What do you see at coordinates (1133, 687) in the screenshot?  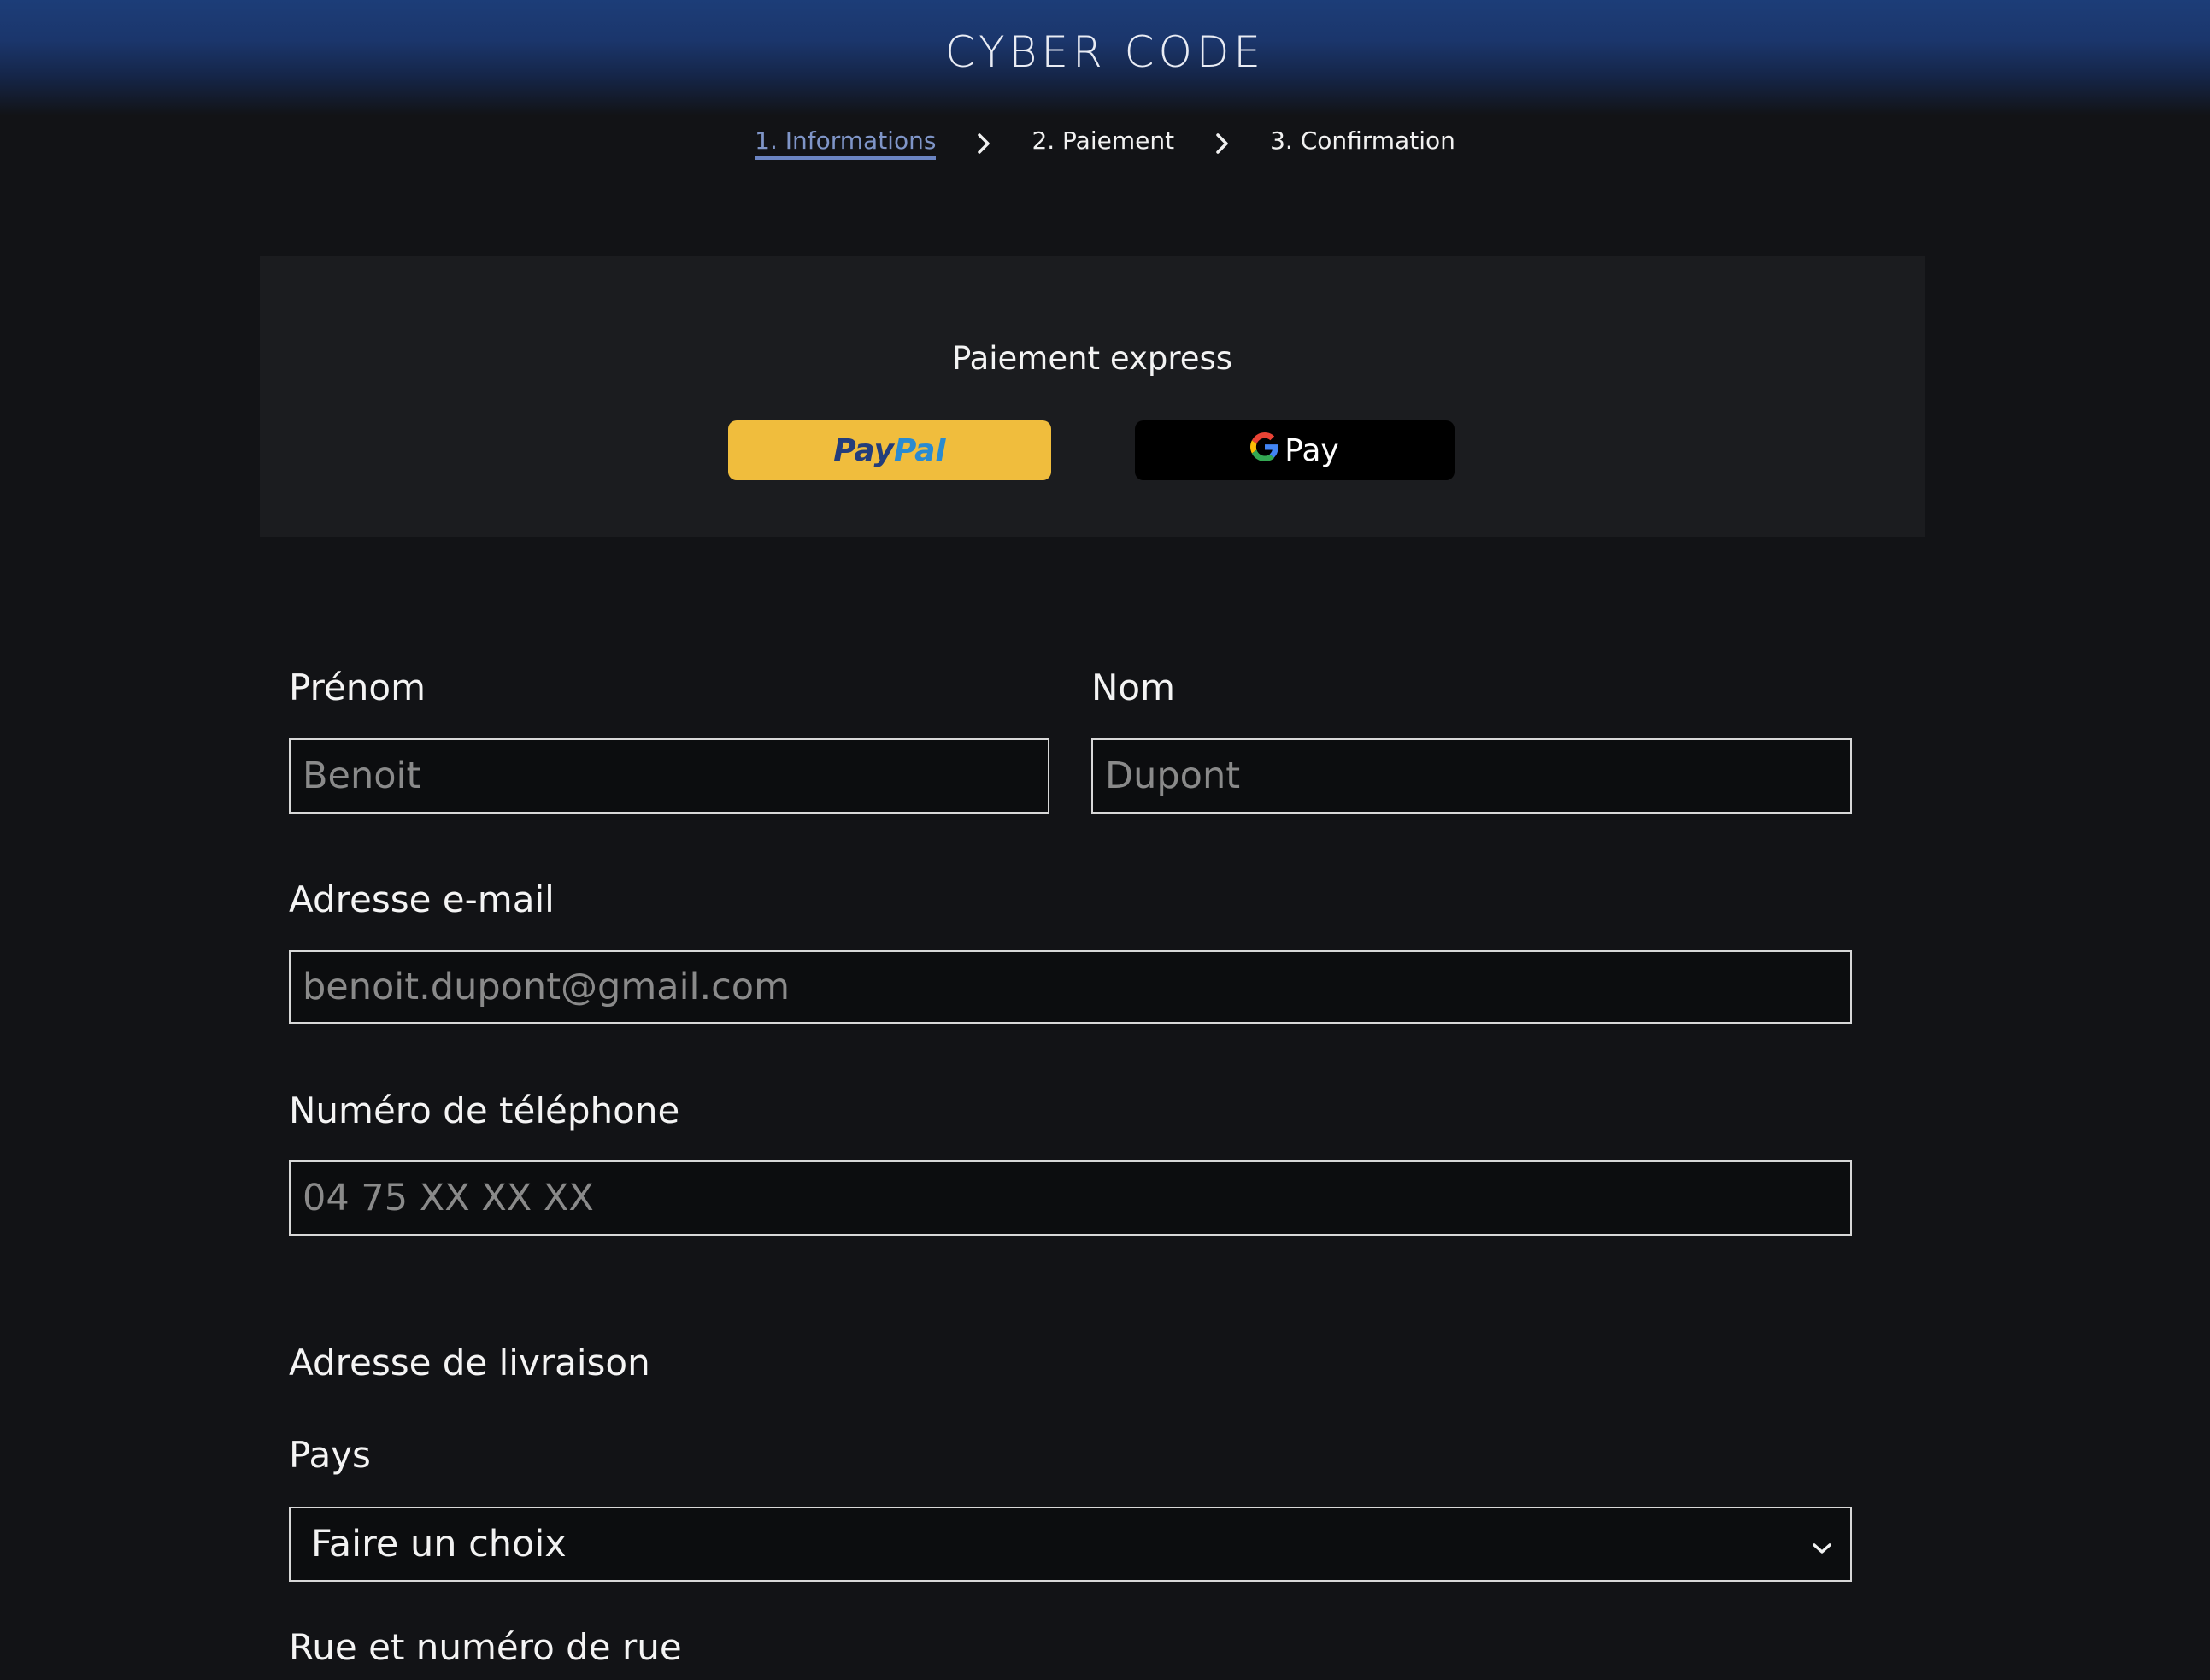 I see `last-name-label: Nom` at bounding box center [1133, 687].